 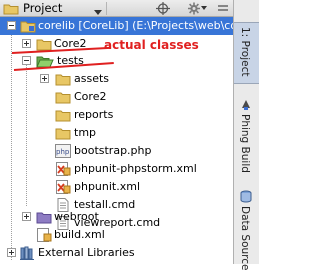 I want to click on tree-item-phpunit-phpstorm: phpunit-phpstorm.xml, so click(x=116, y=169).